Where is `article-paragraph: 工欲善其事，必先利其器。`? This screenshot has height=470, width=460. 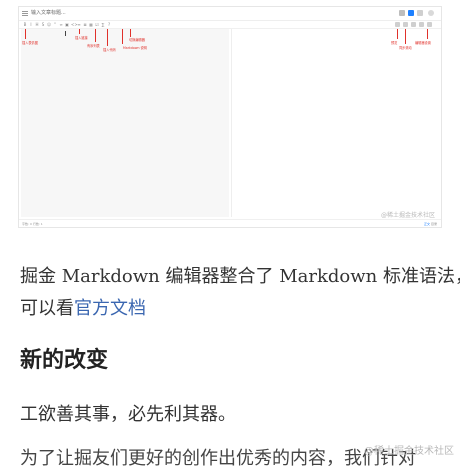 article-paragraph: 工欲善其事，必先利其器。 is located at coordinates (128, 414).